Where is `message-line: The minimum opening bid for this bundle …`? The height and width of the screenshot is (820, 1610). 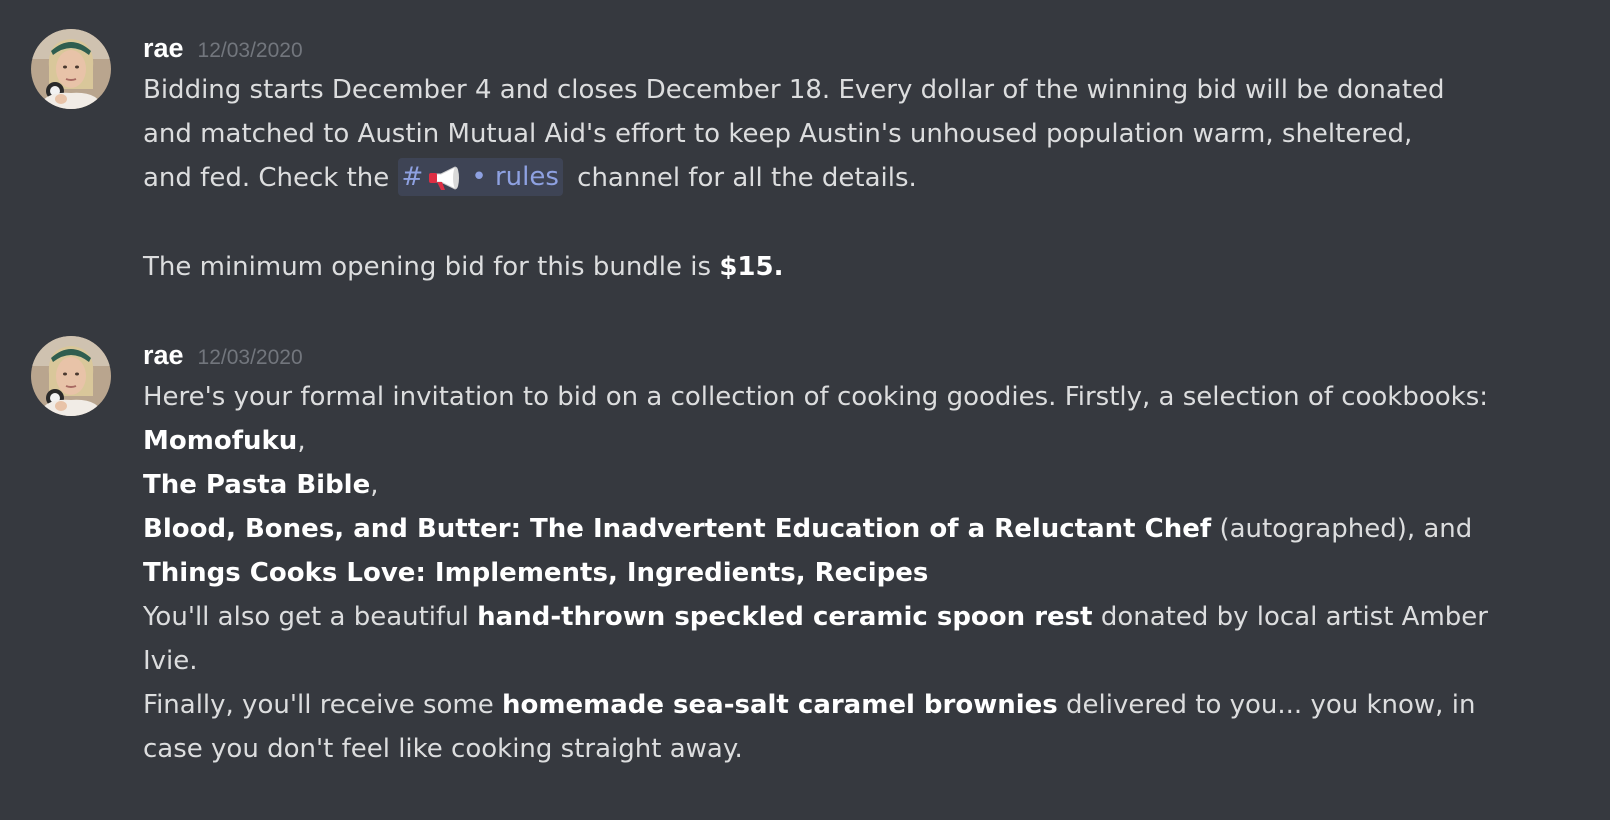
message-line: The minimum opening bid for this bundle … is located at coordinates (863, 267).